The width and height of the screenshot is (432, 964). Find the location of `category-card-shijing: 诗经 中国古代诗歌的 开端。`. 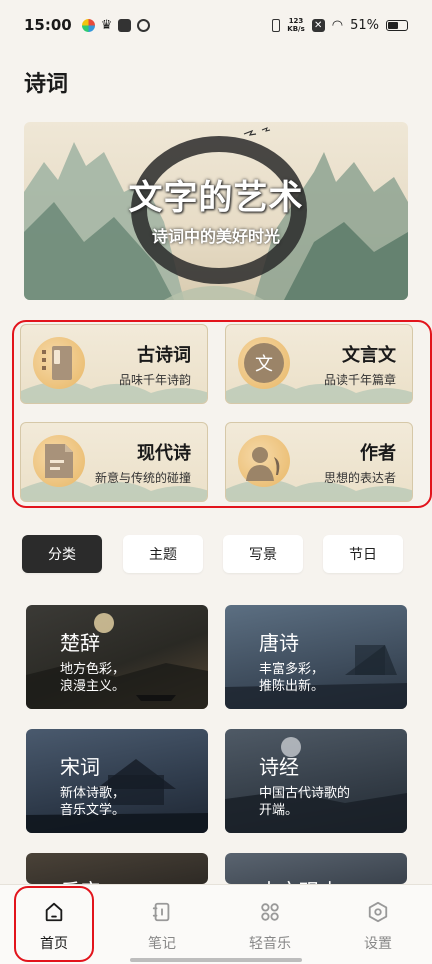

category-card-shijing: 诗经 中国古代诗歌的 开端。 is located at coordinates (316, 781).